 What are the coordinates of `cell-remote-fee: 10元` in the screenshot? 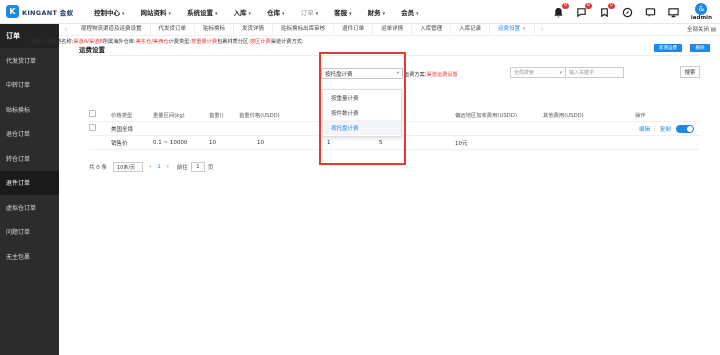 It's located at (461, 143).